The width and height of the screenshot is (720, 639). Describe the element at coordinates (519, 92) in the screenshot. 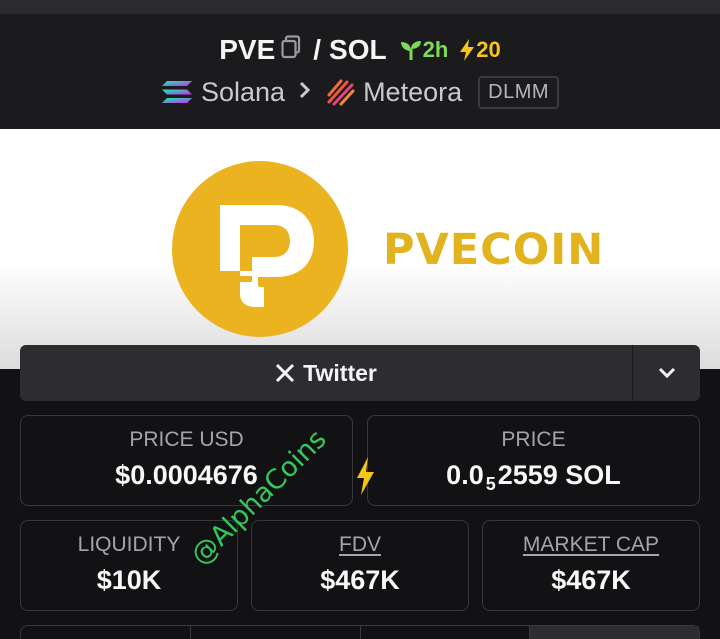

I see `pool-type-badge: DLMM` at that location.